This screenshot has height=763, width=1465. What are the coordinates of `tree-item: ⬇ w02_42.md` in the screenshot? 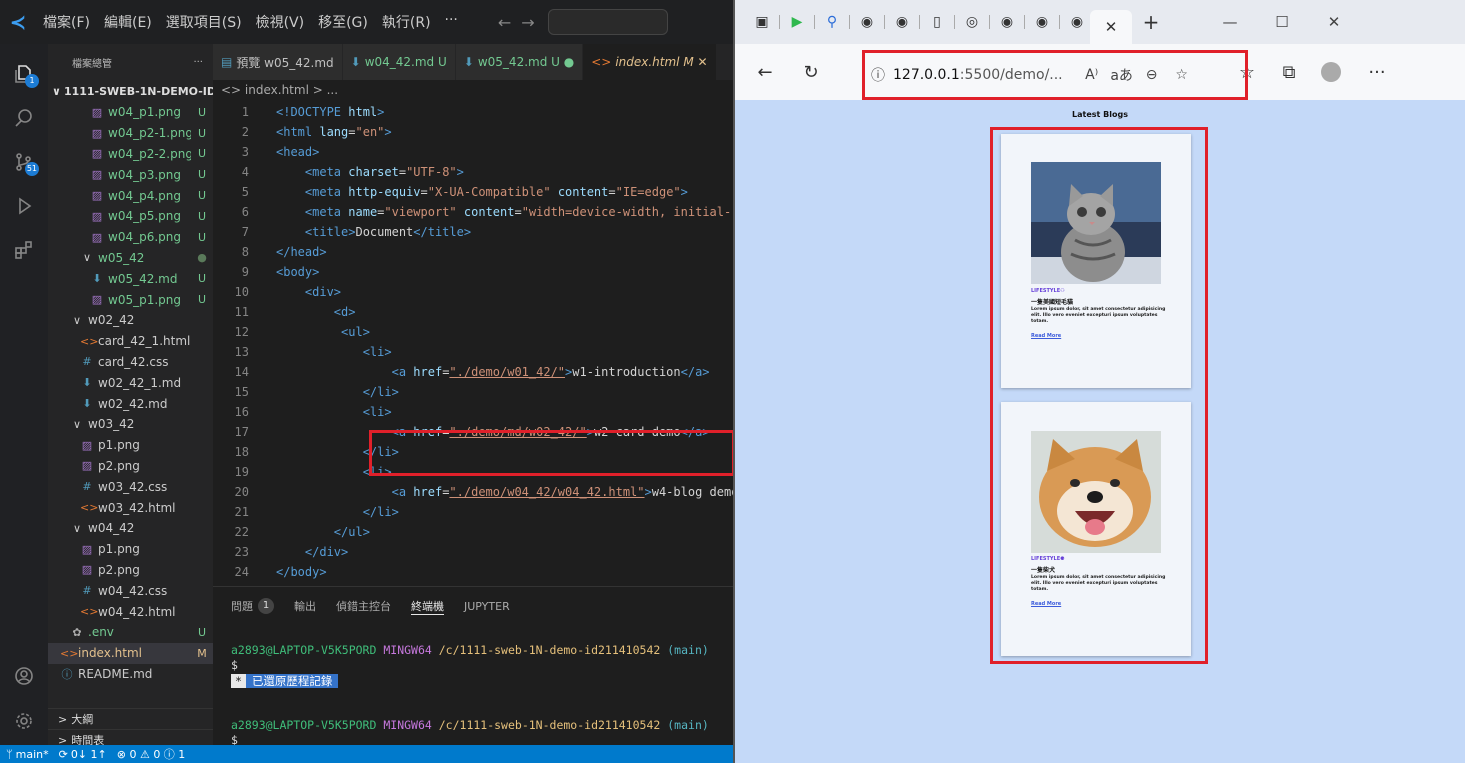 It's located at (130, 403).